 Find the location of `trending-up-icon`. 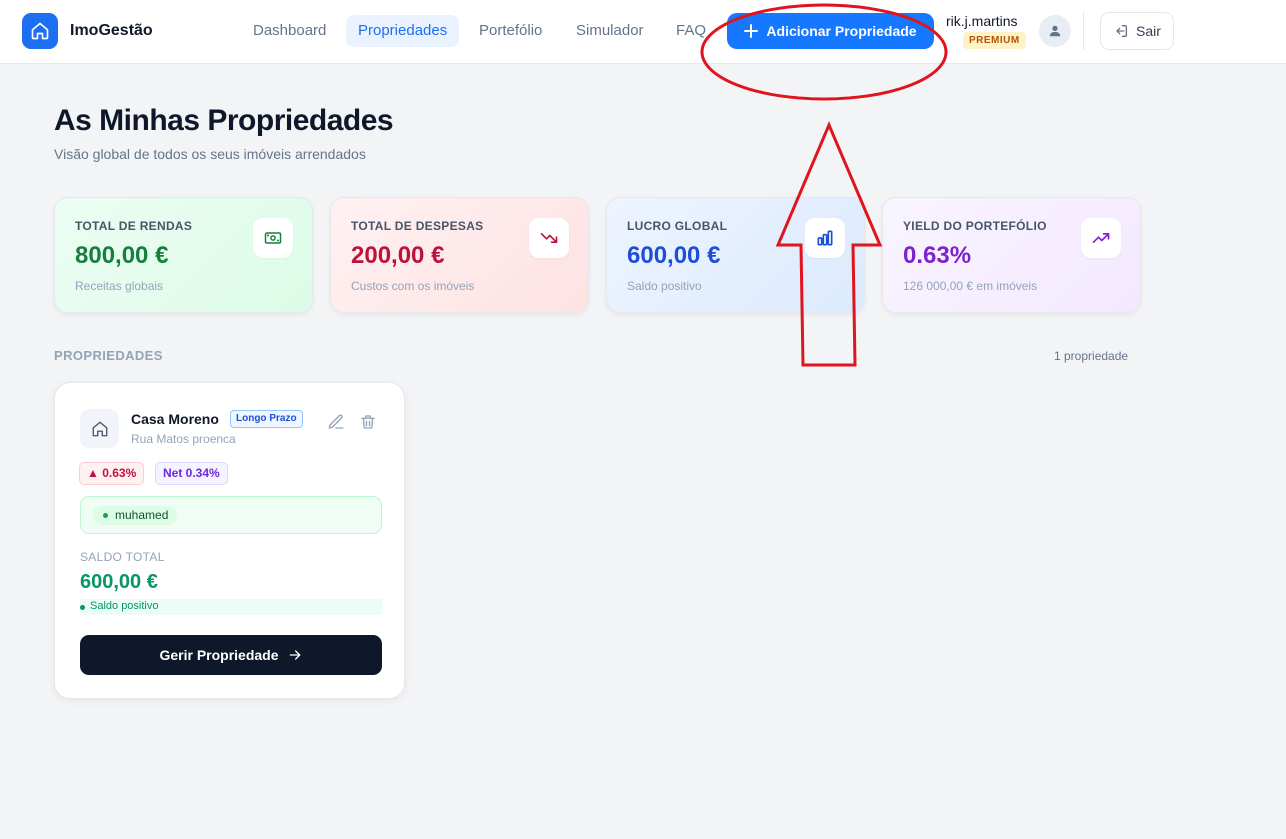

trending-up-icon is located at coordinates (1101, 238).